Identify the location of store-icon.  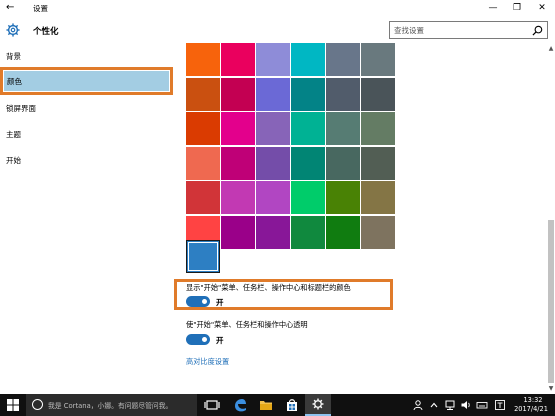
(292, 405).